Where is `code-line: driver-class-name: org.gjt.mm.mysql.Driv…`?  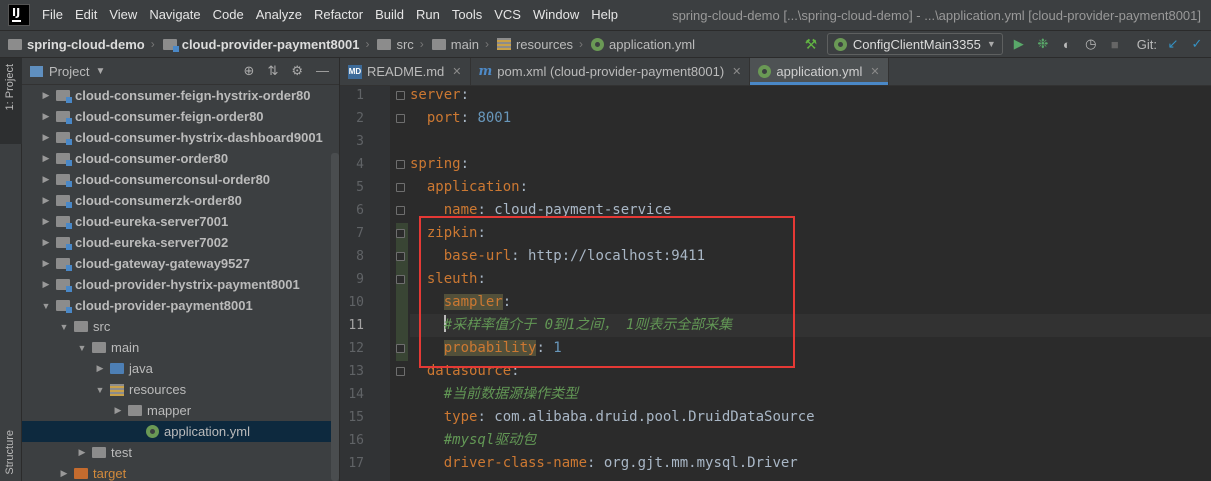 code-line: driver-class-name: org.gjt.mm.mysql.Driv… is located at coordinates (604, 463).